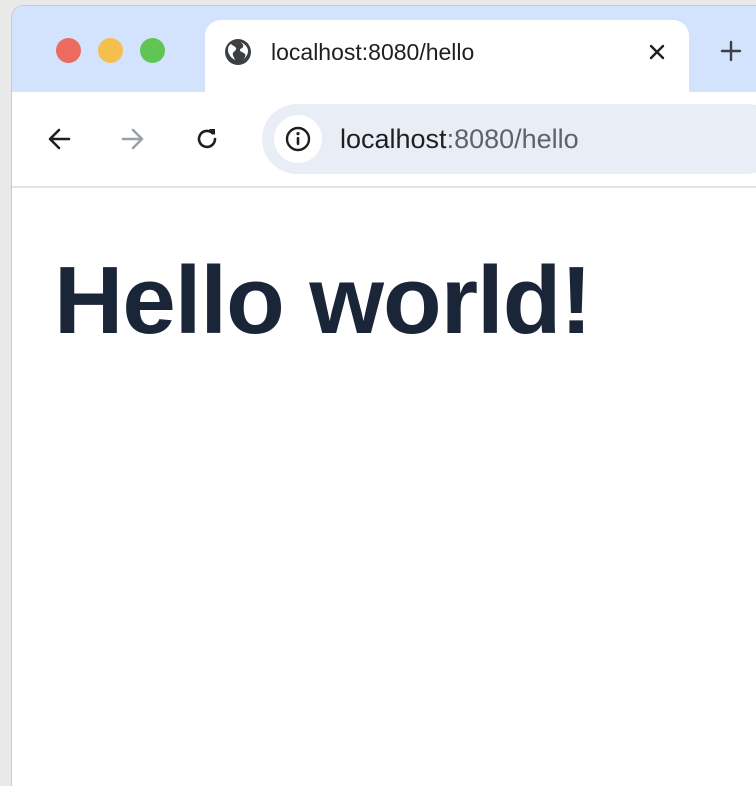 The image size is (756, 786). I want to click on site-info-button, so click(298, 139).